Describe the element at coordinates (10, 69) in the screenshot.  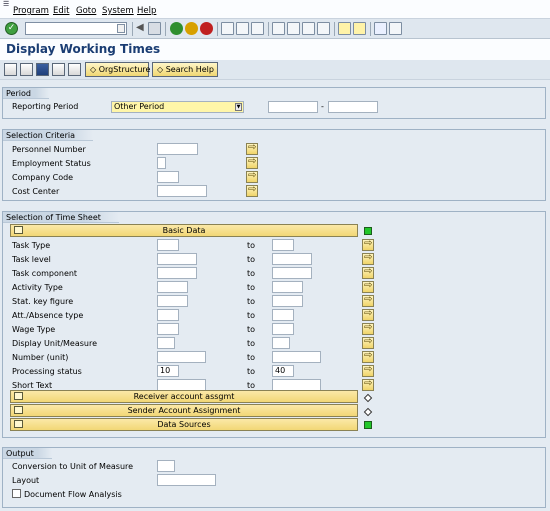
I see `execute-icon` at that location.